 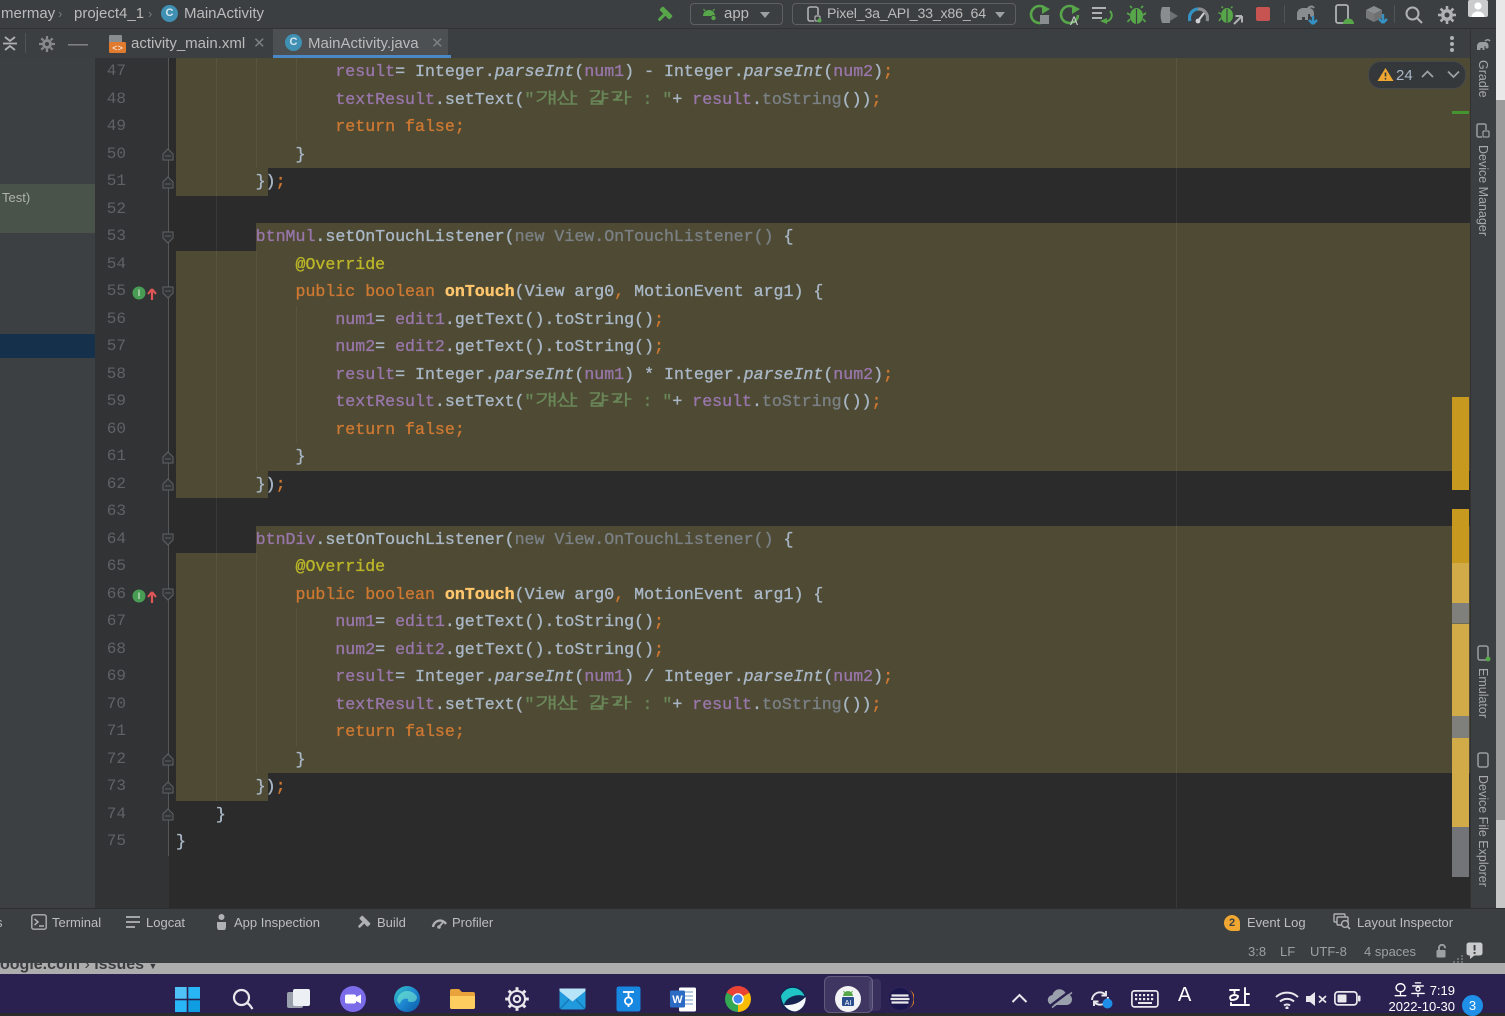 What do you see at coordinates (677, 1000) in the screenshot?
I see `svg-text: W` at bounding box center [677, 1000].